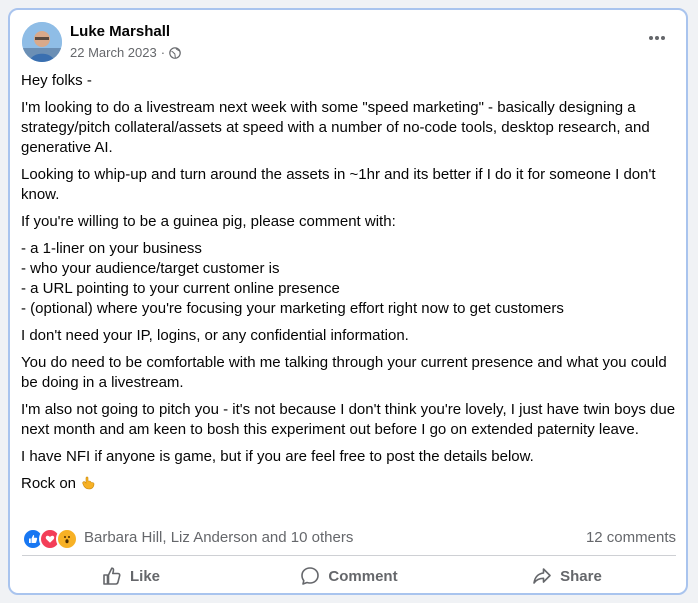  Describe the element at coordinates (657, 38) in the screenshot. I see `more-options-icon` at that location.